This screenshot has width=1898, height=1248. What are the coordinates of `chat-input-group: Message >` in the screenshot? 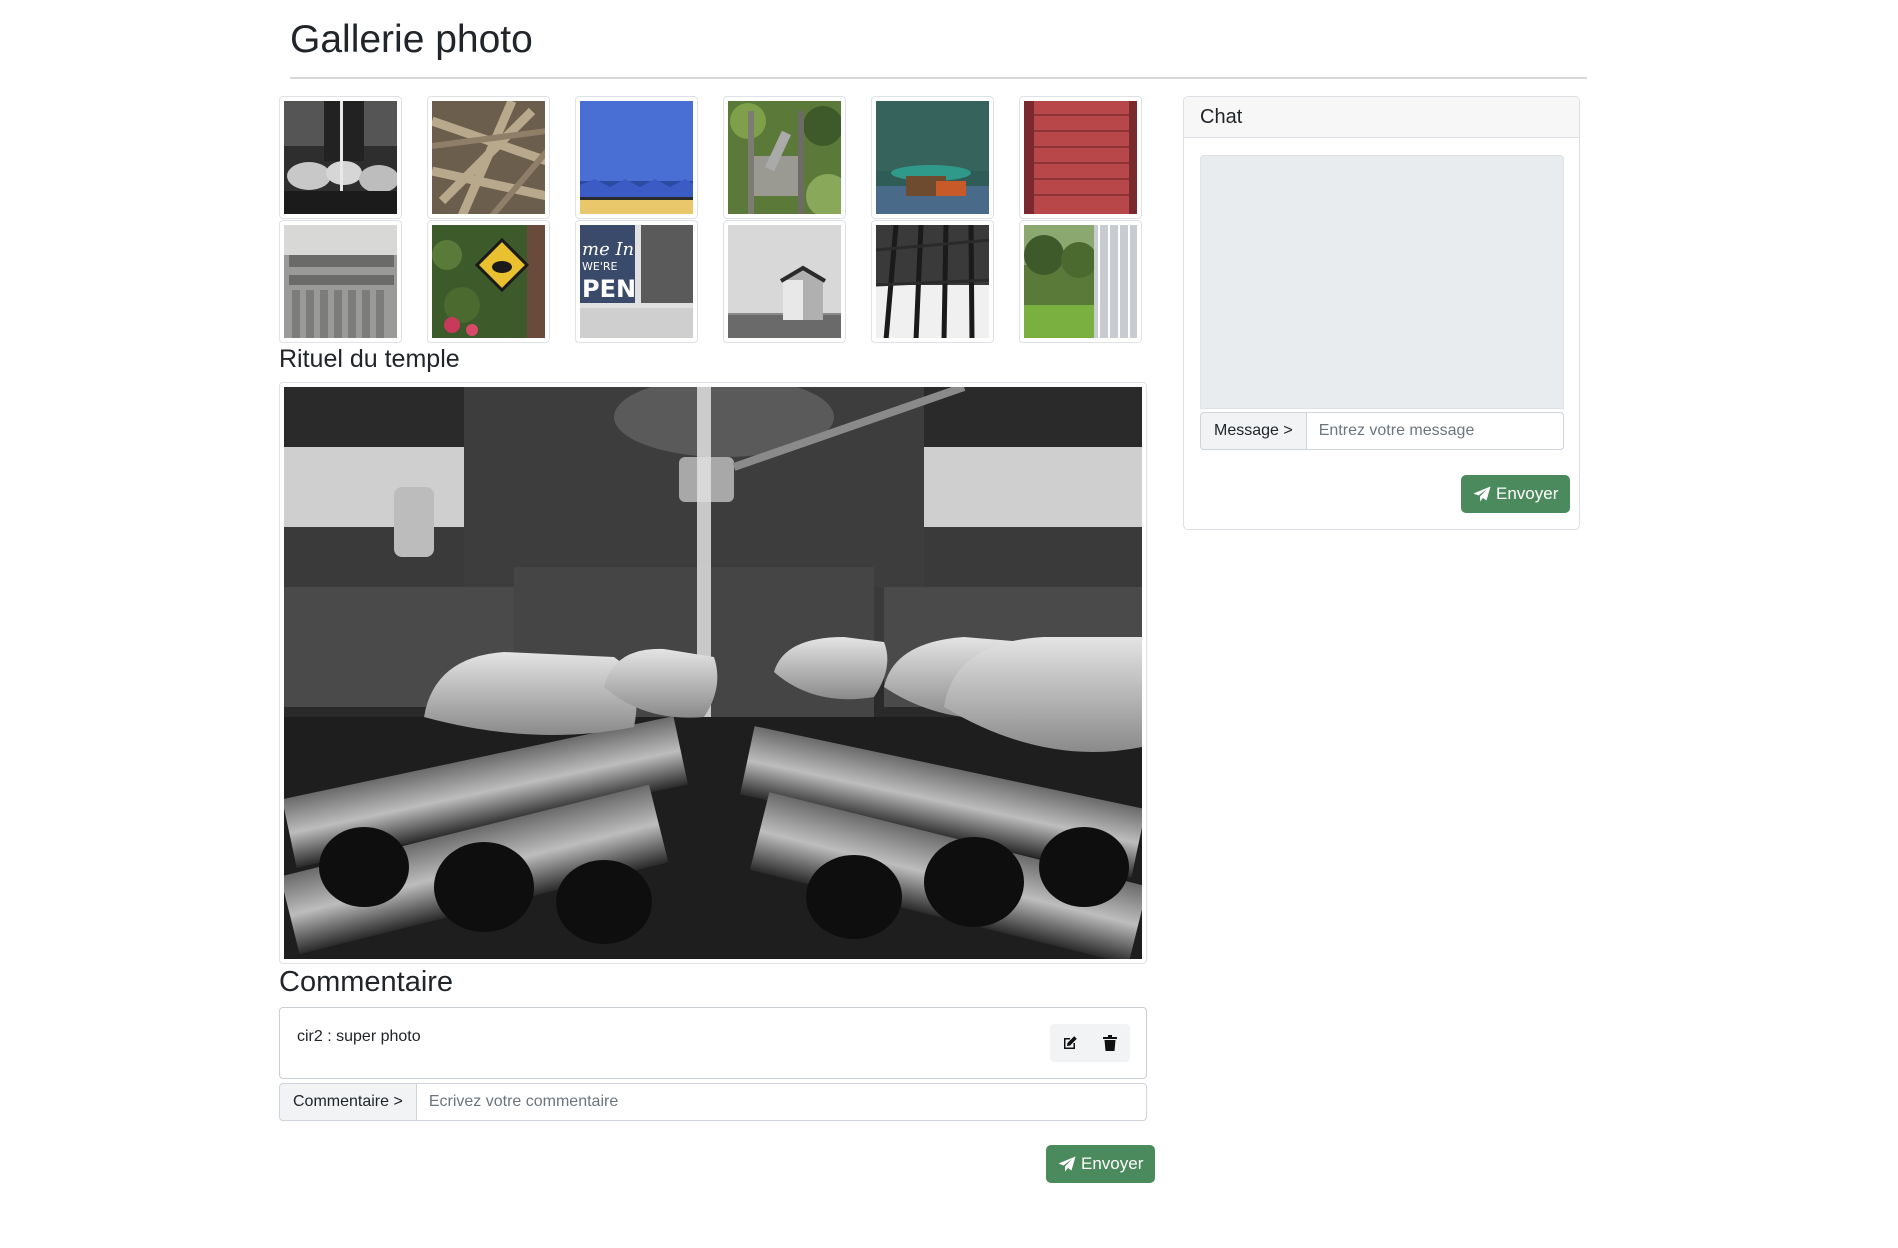 It's located at (1382, 431).